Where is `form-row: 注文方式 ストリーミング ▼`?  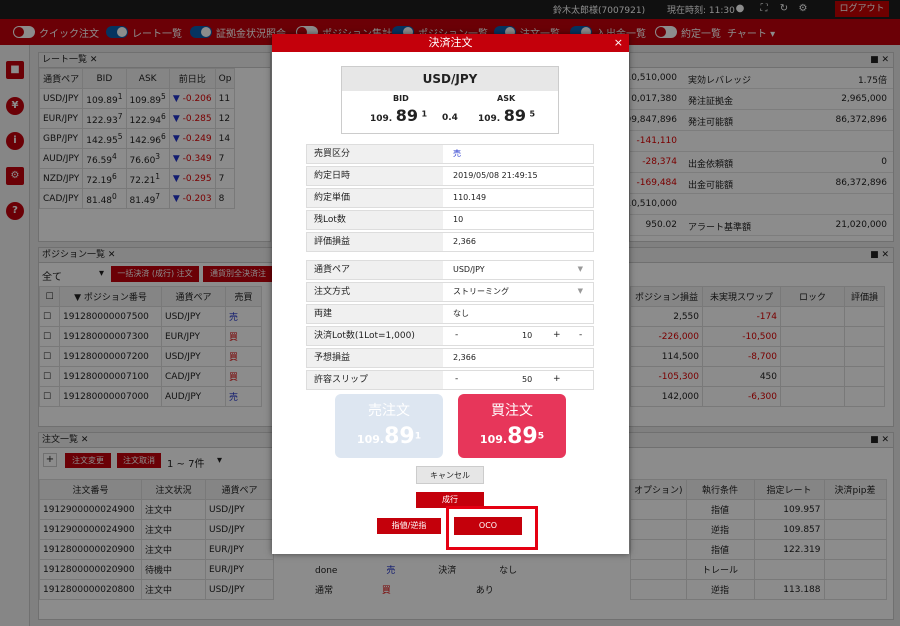 form-row: 注文方式 ストリーミング ▼ is located at coordinates (450, 292).